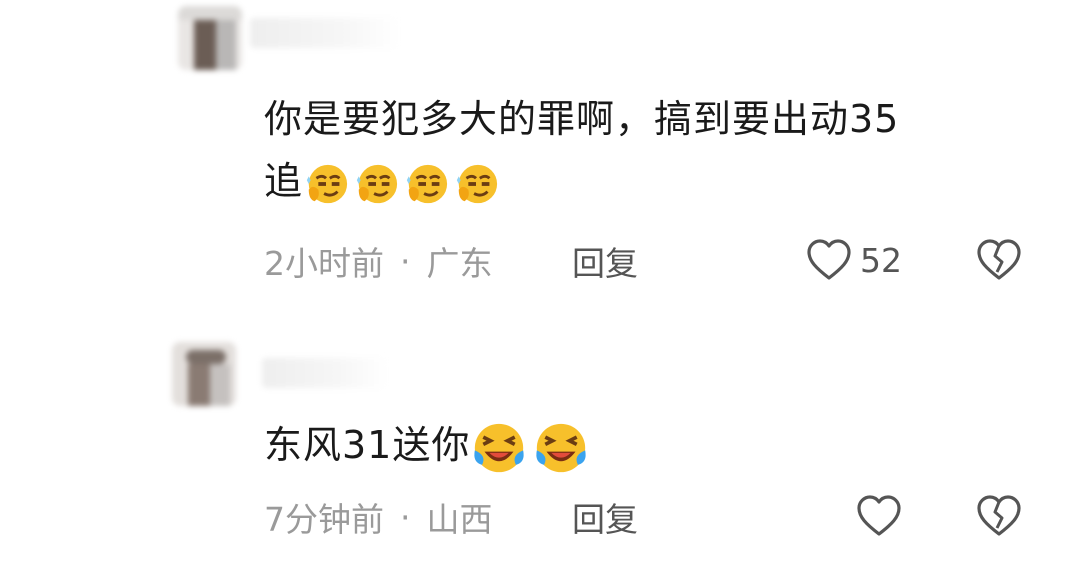 The width and height of the screenshot is (1080, 561). Describe the element at coordinates (459, 263) in the screenshot. I see `comment-location: 广东` at that location.